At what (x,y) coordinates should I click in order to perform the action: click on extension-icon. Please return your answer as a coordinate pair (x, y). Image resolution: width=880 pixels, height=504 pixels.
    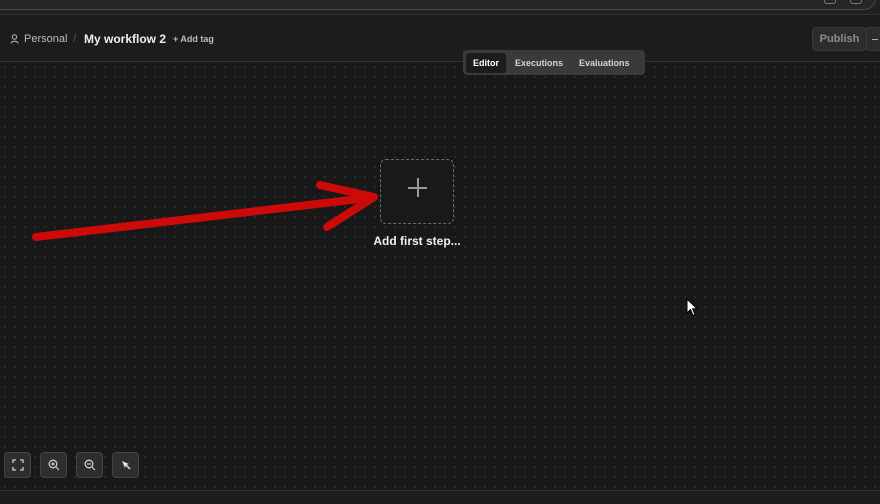
    Looking at the image, I should click on (830, 2).